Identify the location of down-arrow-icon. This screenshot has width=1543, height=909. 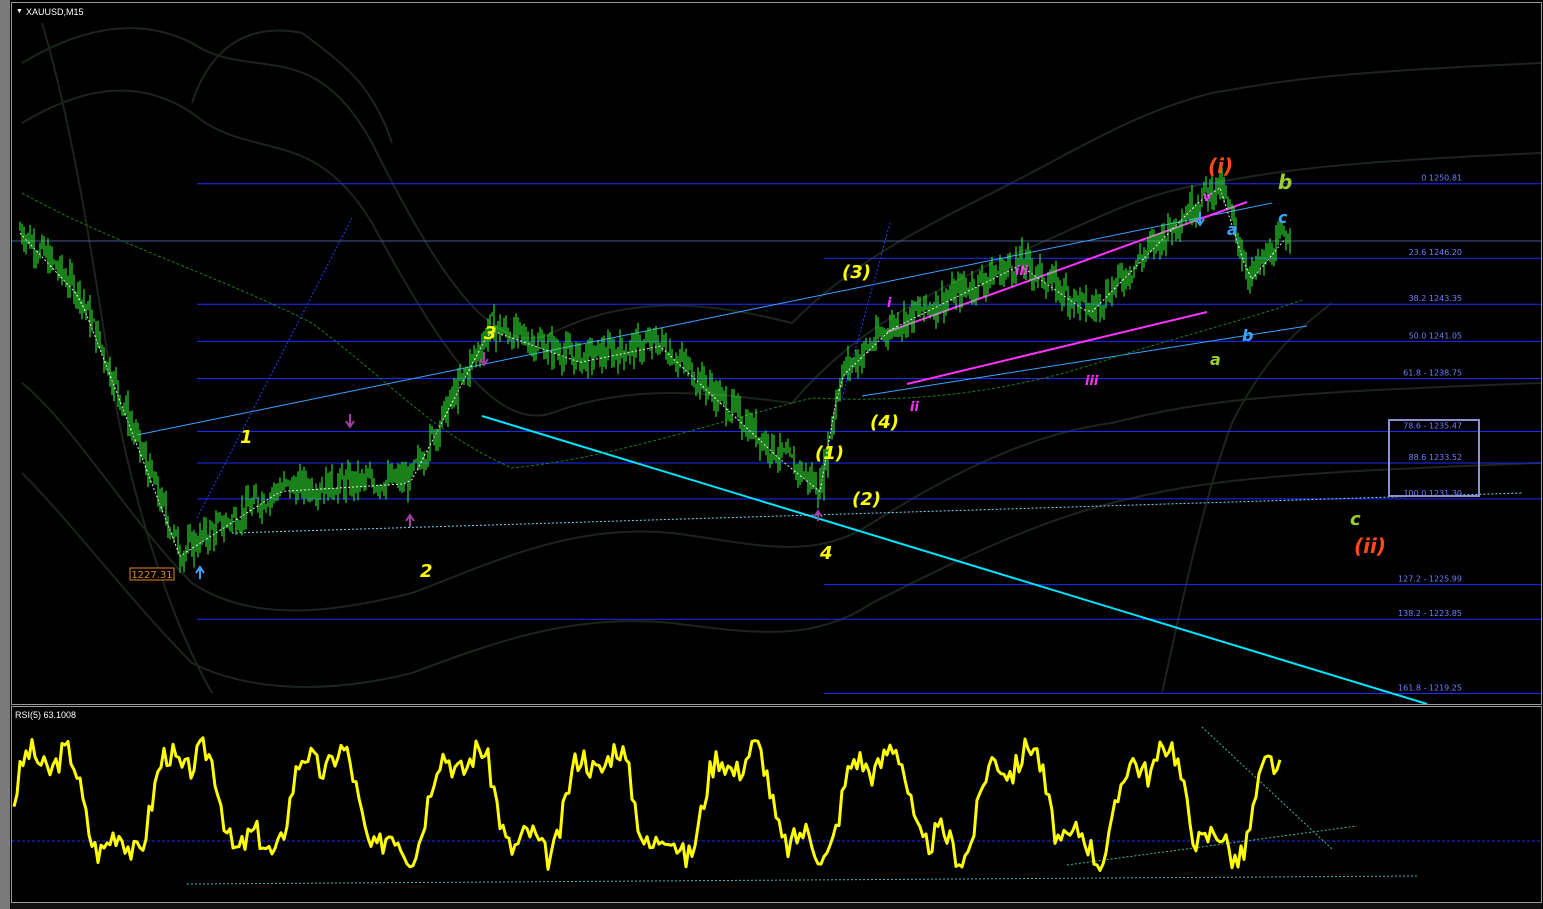
(350, 421).